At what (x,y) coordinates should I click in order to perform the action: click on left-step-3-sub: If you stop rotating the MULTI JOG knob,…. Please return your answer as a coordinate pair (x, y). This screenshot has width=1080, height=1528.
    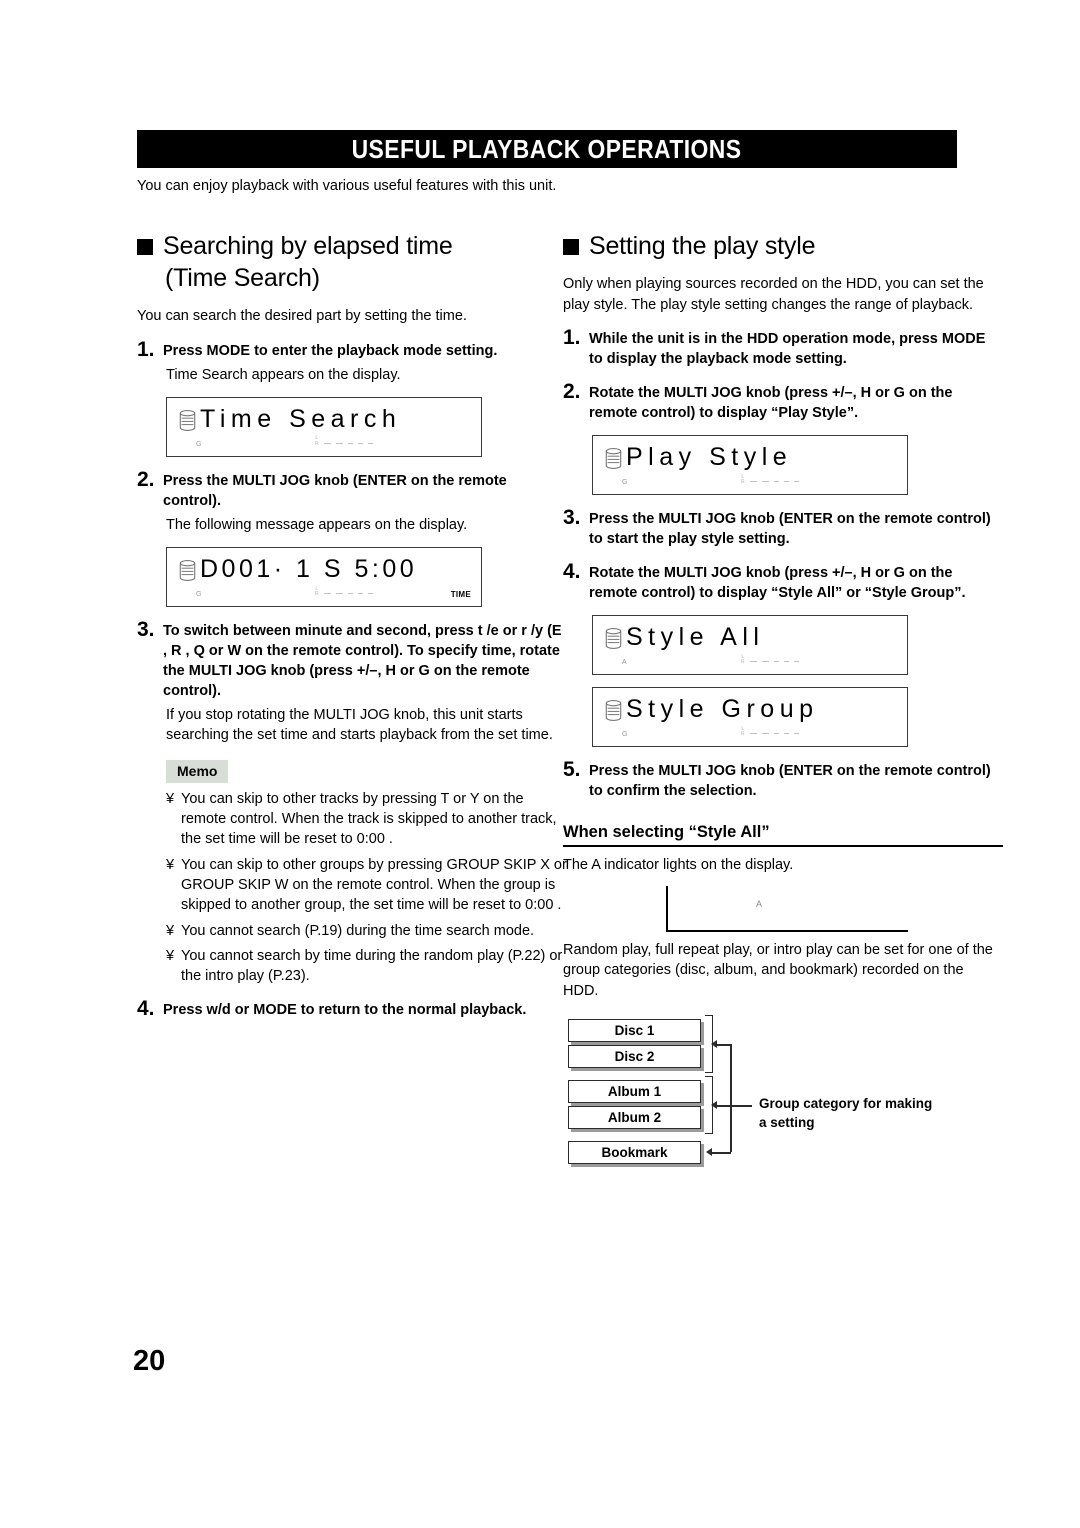
    Looking at the image, I should click on (359, 725).